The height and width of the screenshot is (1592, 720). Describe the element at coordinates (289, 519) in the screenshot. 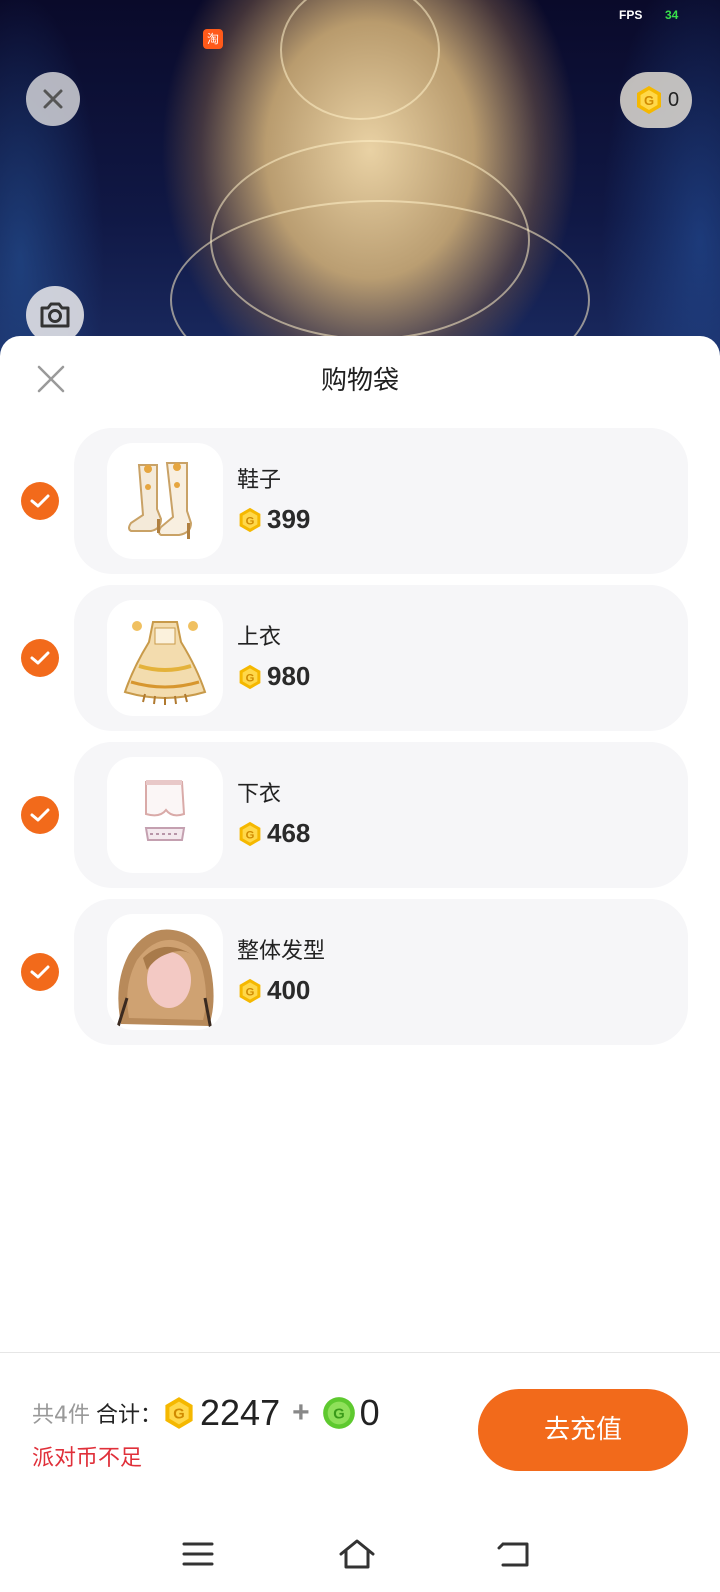

I see `item-price-value: 399` at that location.